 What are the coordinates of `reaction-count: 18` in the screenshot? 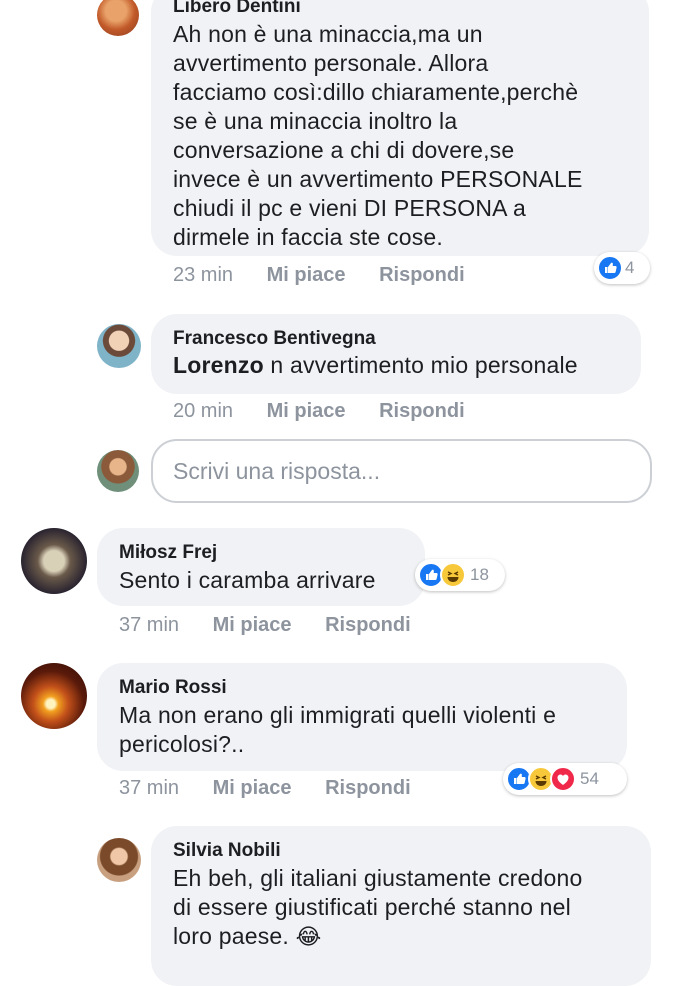 It's located at (479, 574).